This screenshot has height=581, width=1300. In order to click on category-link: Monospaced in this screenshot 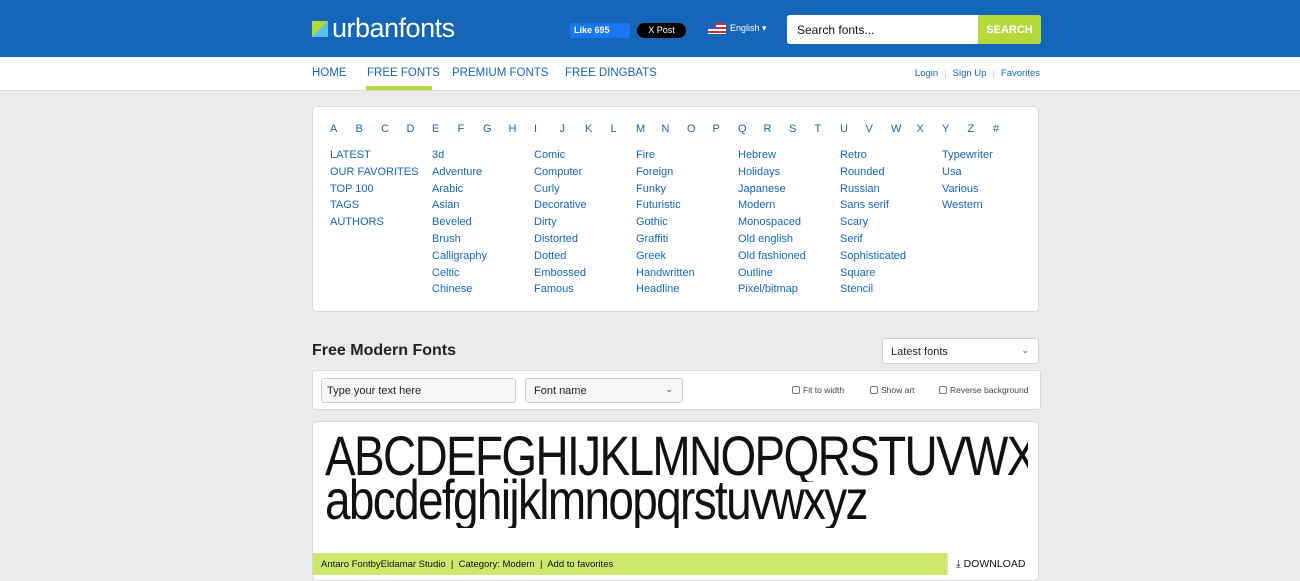, I will do `click(789, 222)`.